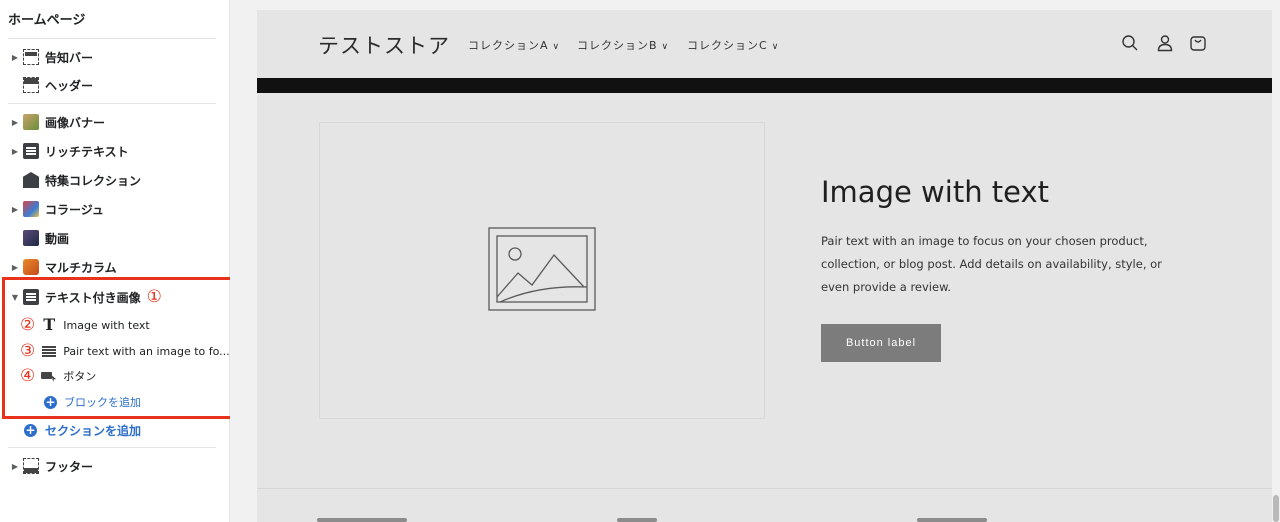 This screenshot has width=1280, height=522. Describe the element at coordinates (115, 85) in the screenshot. I see `sidebar-item-header: ヘッダー` at that location.